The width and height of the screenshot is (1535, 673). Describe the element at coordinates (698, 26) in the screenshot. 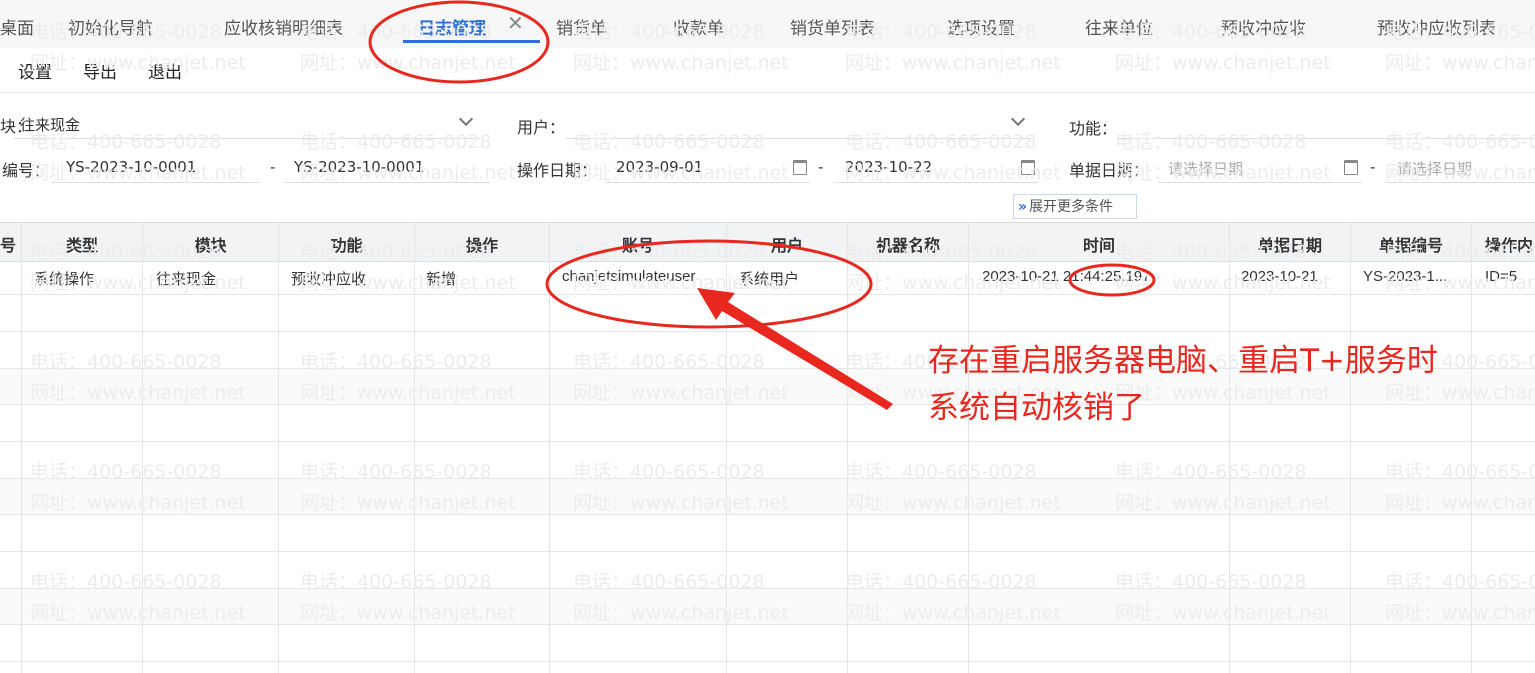

I see `tab-receipt: 收款单` at that location.